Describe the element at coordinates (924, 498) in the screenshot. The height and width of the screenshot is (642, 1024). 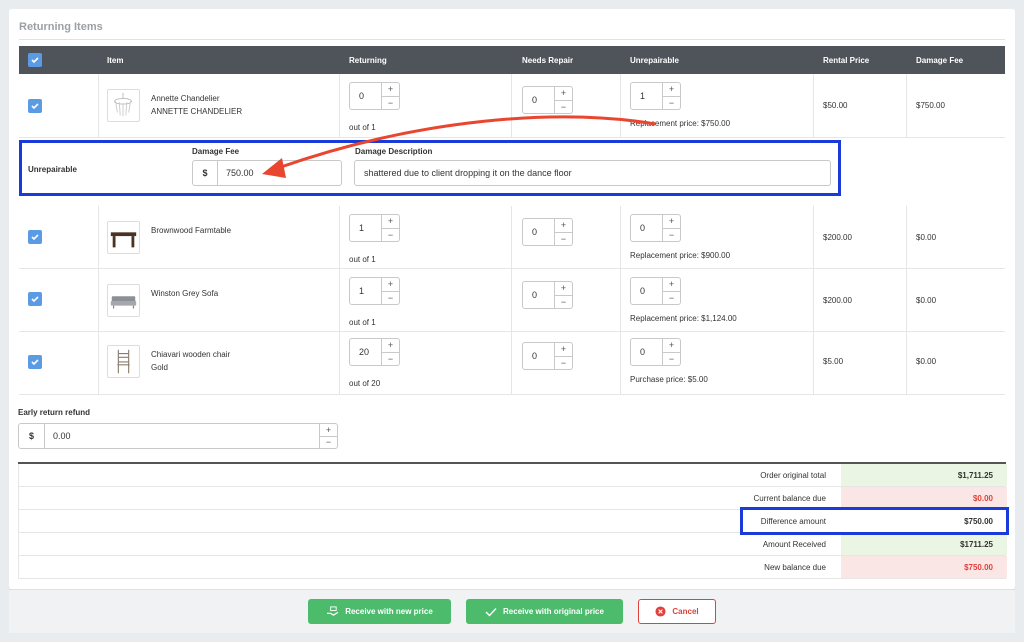
I see `summary-value: $0.00` at that location.